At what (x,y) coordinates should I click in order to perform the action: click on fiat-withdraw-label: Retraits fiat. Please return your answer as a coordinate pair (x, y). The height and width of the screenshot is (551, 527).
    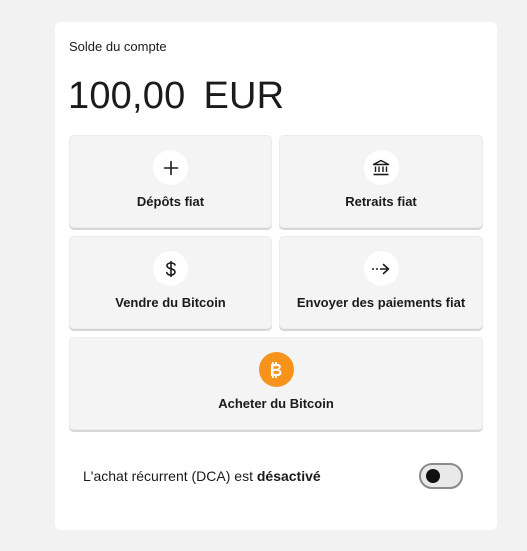
    Looking at the image, I should click on (381, 201).